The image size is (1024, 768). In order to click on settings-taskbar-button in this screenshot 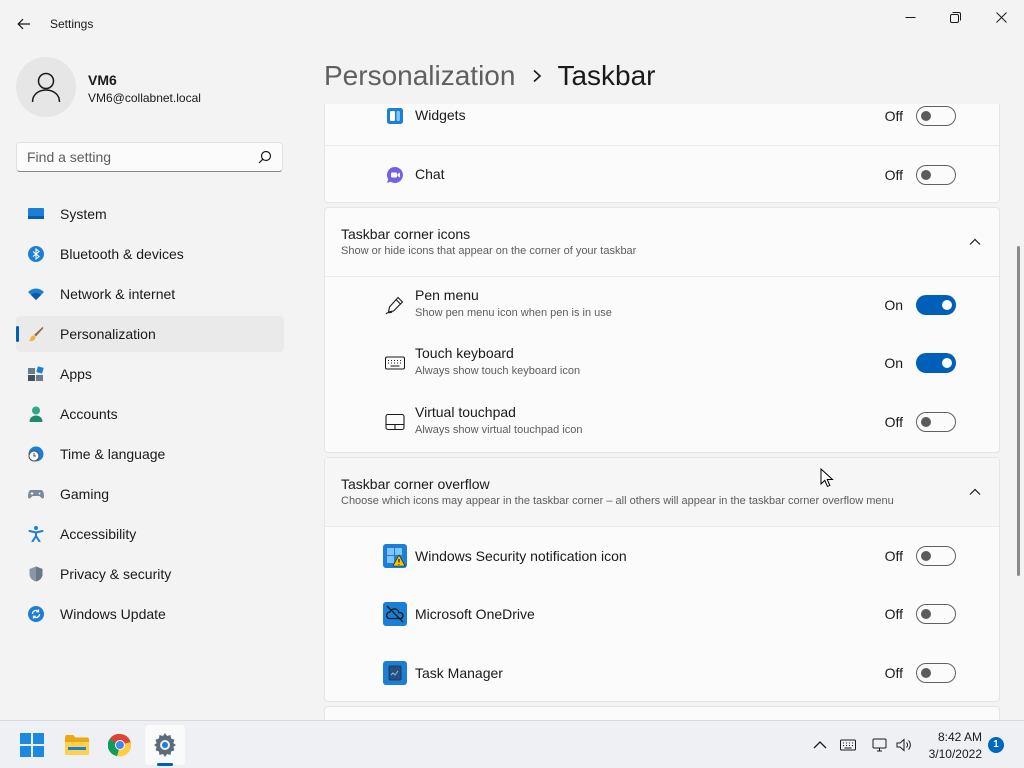, I will do `click(165, 745)`.